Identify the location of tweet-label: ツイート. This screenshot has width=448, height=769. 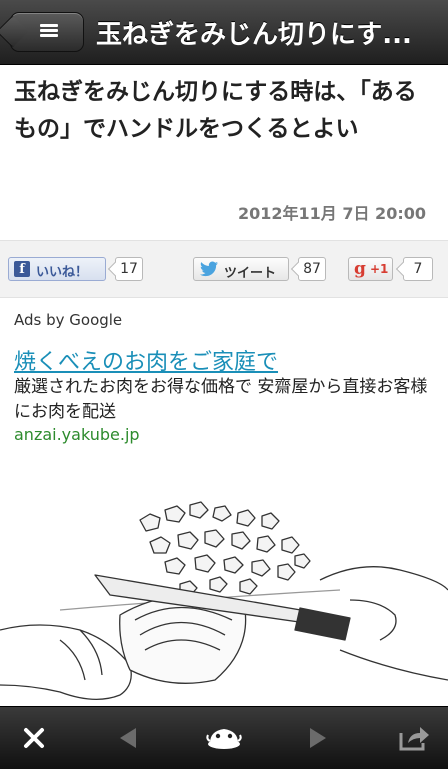
(250, 273).